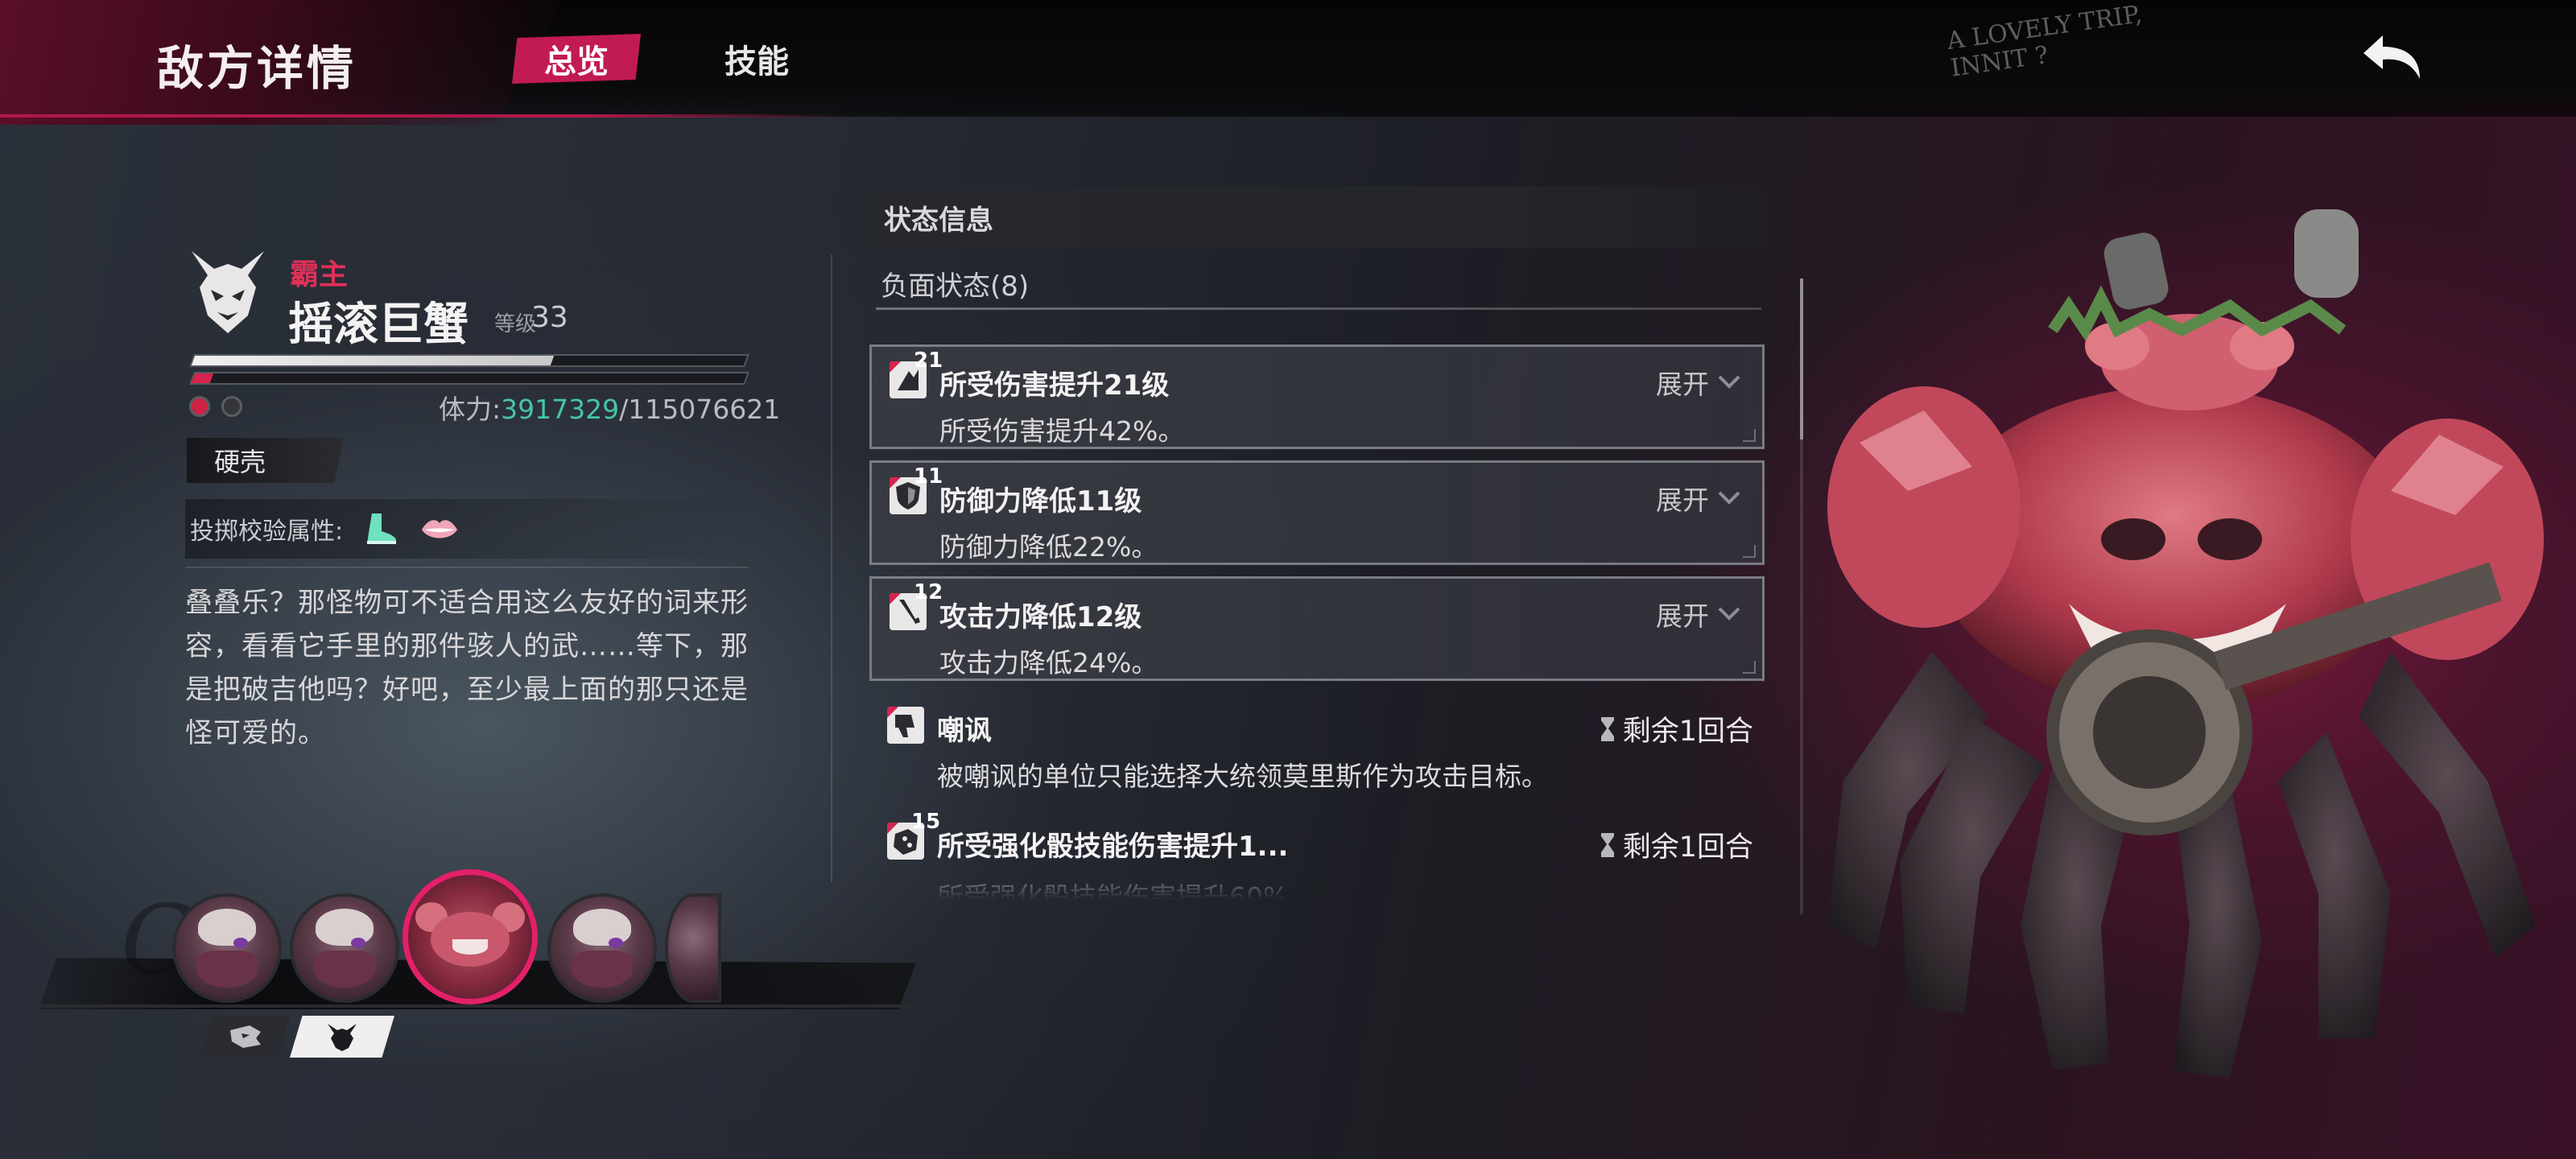 This screenshot has height=1159, width=2576. Describe the element at coordinates (831, 568) in the screenshot. I see `middle-divider` at that location.